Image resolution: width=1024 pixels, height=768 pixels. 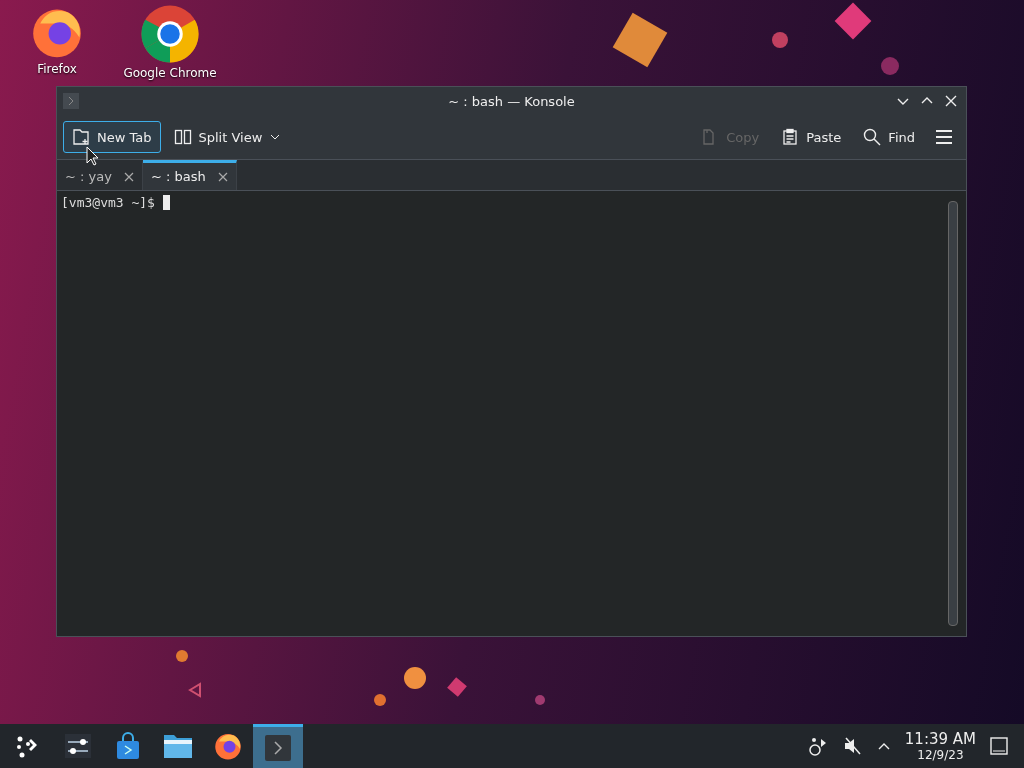 What do you see at coordinates (57, 69) in the screenshot?
I see `desktop-icon-label: Firefox` at bounding box center [57, 69].